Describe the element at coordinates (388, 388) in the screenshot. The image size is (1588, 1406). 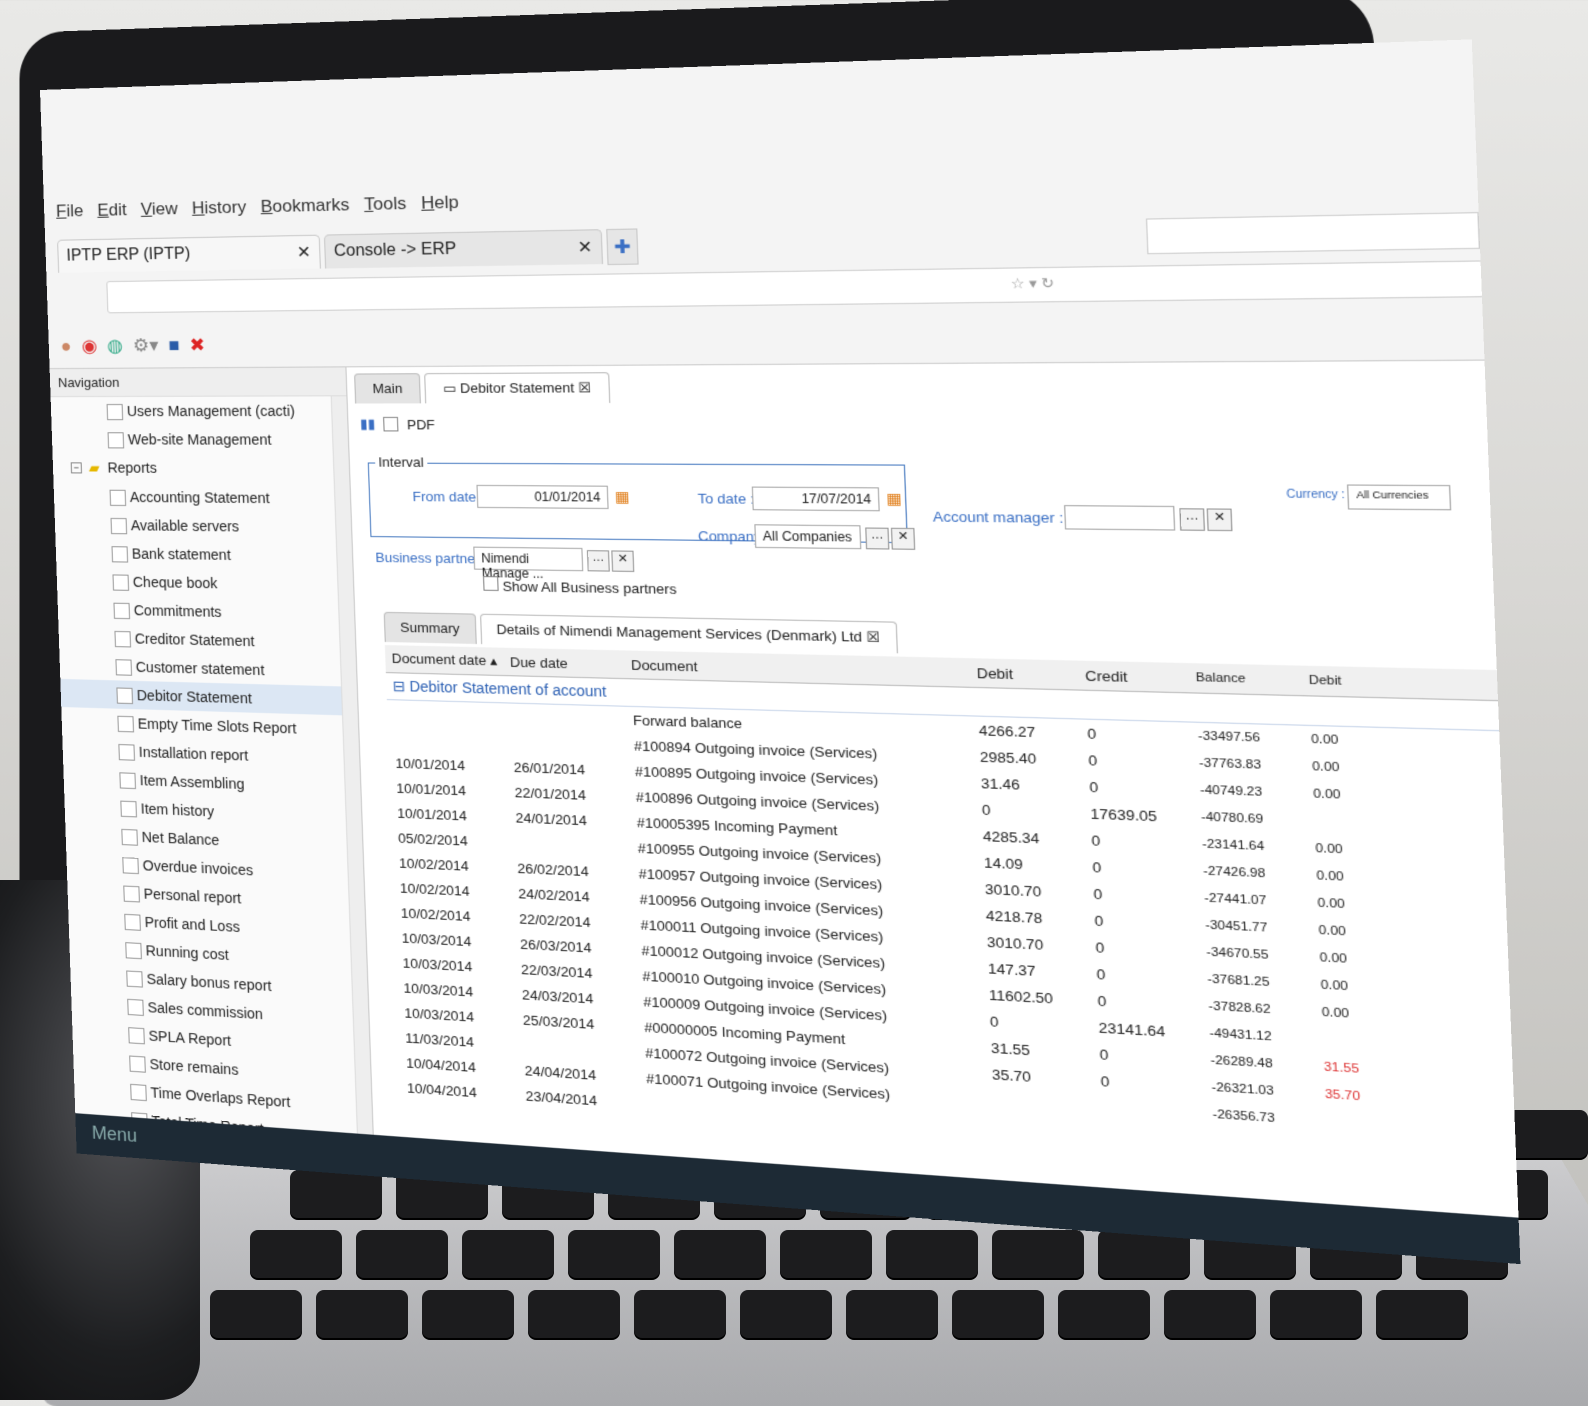
I see `tab-main: Main` at that location.